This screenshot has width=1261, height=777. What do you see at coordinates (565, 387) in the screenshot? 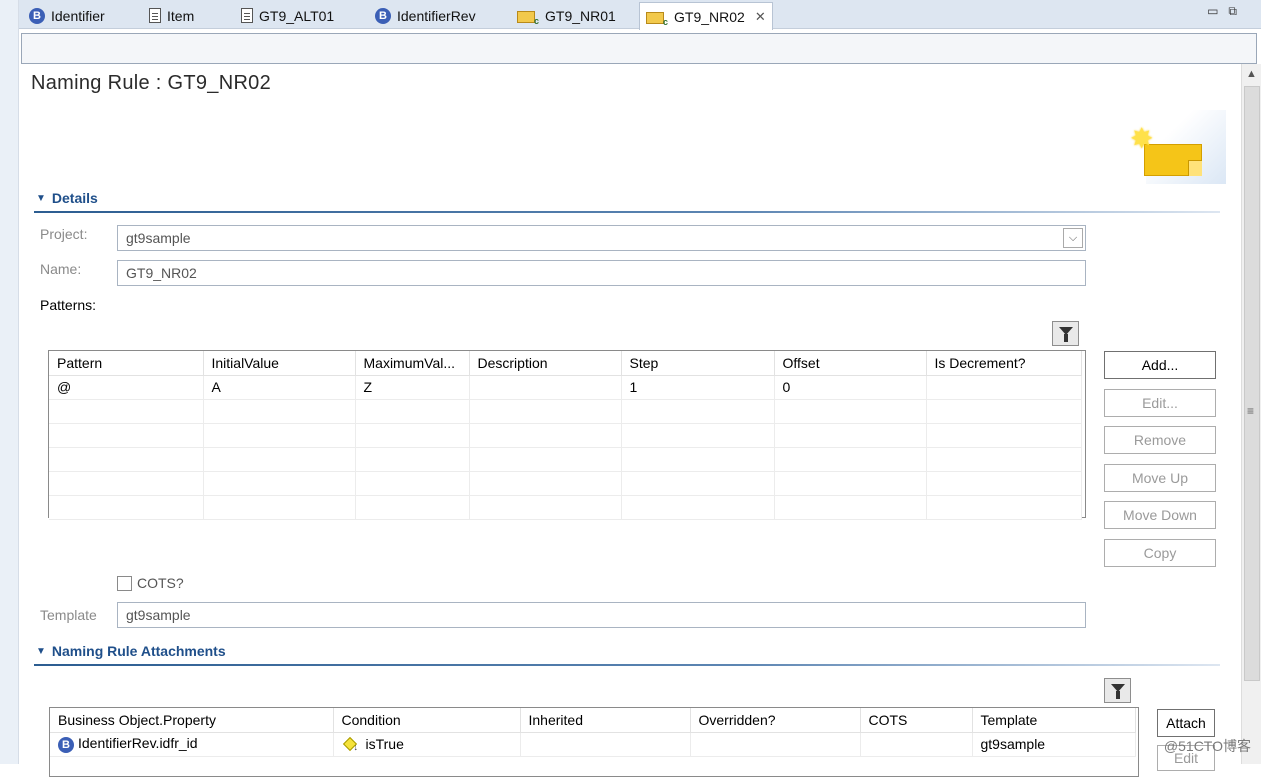
I see `table-row: @ A Z 1 0` at bounding box center [565, 387].